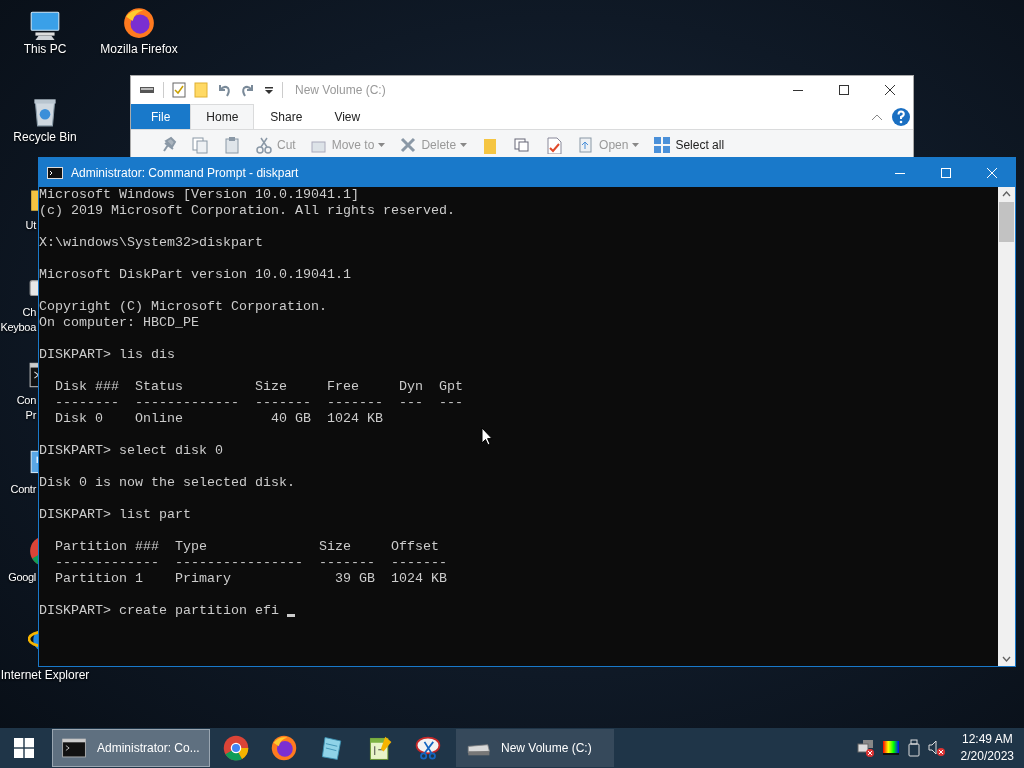 Image resolution: width=1024 pixels, height=768 pixels. Describe the element at coordinates (30, 415) in the screenshot. I see `icon-label: Pr` at that location.